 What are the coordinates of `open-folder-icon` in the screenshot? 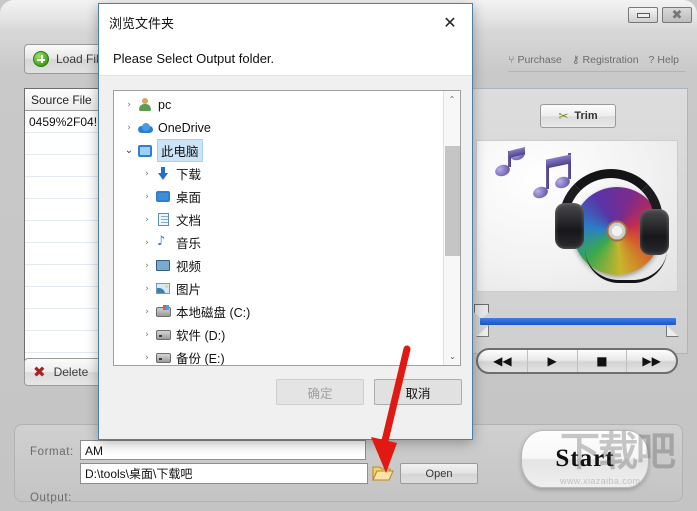 It's located at (383, 473).